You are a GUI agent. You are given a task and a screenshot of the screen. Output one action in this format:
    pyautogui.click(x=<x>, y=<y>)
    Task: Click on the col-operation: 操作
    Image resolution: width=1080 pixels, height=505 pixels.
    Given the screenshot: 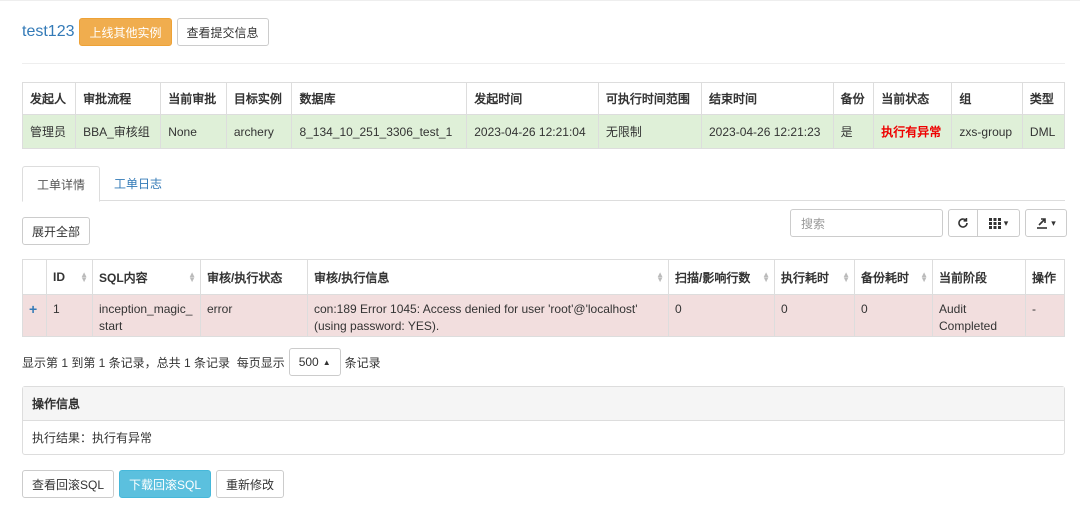 What is the action you would take?
    pyautogui.click(x=1045, y=277)
    